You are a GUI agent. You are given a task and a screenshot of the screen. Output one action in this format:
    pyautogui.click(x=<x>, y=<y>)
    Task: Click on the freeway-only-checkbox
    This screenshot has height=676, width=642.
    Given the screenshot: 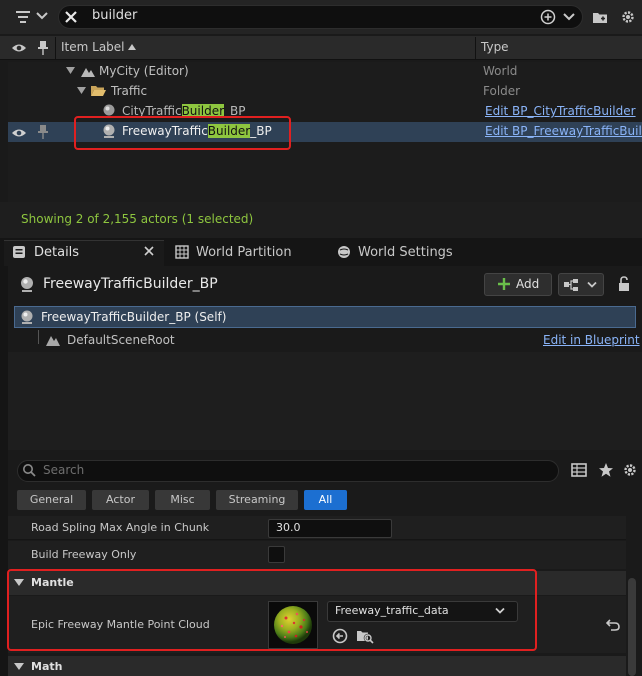 What is the action you would take?
    pyautogui.click(x=276, y=554)
    